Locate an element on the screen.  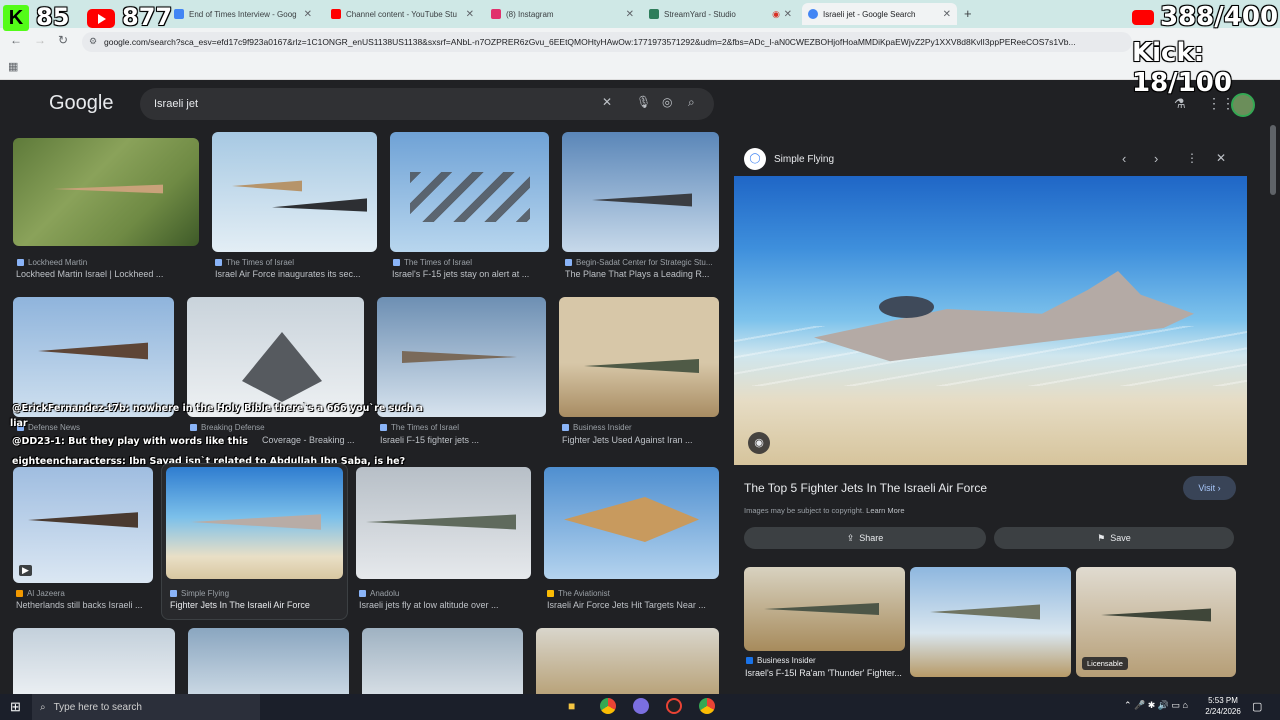
save-button: ⚑ Save is located at coordinates (1114, 538).